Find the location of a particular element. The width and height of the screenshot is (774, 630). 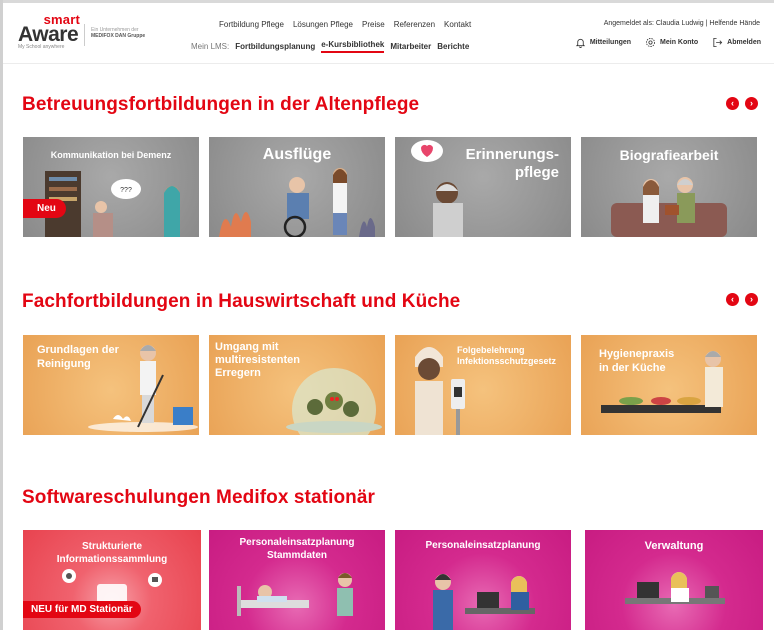

course-card-personaleinsatzplanung-stammdaten: Personaleinsatzplanung Stammdaten is located at coordinates (297, 580).